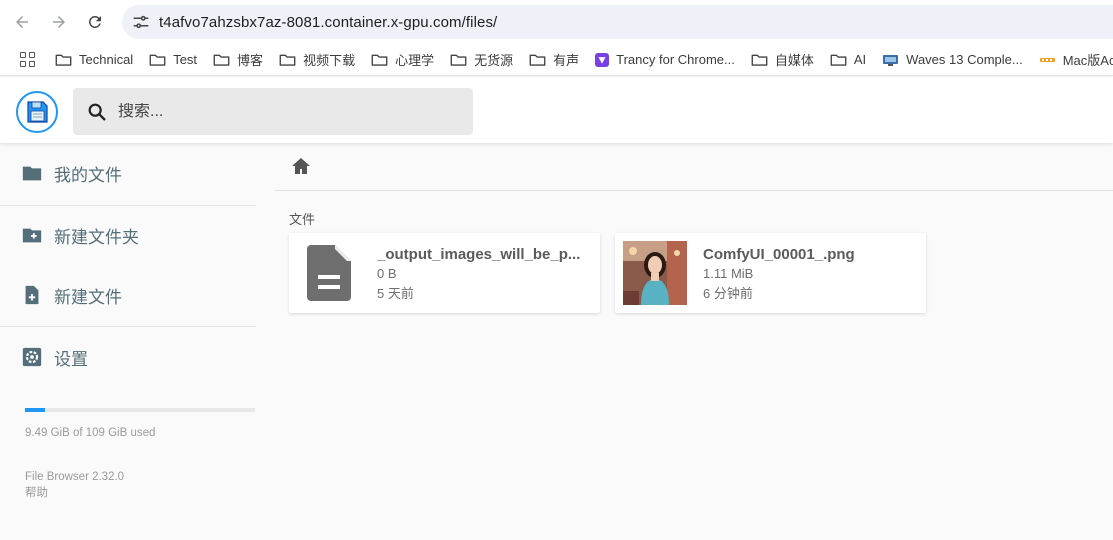 Image resolution: width=1113 pixels, height=540 pixels. I want to click on bookmark-test: Test, so click(173, 59).